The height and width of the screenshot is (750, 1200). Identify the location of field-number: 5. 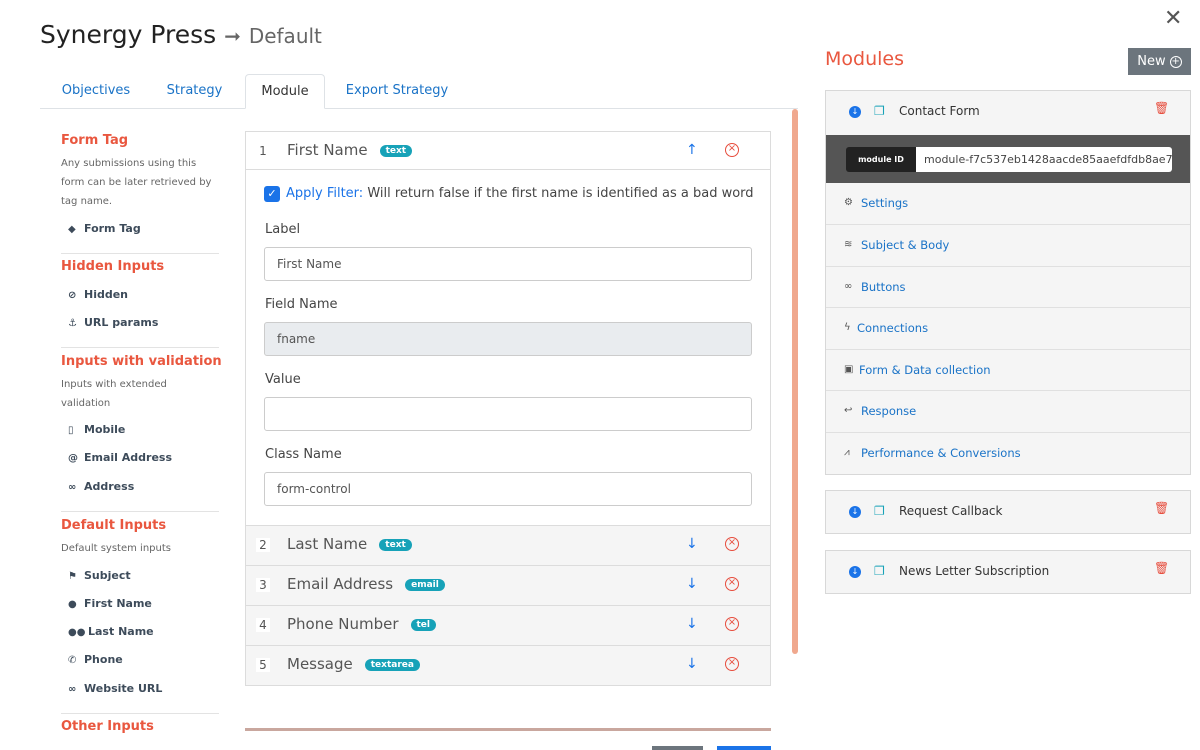
(263, 665).